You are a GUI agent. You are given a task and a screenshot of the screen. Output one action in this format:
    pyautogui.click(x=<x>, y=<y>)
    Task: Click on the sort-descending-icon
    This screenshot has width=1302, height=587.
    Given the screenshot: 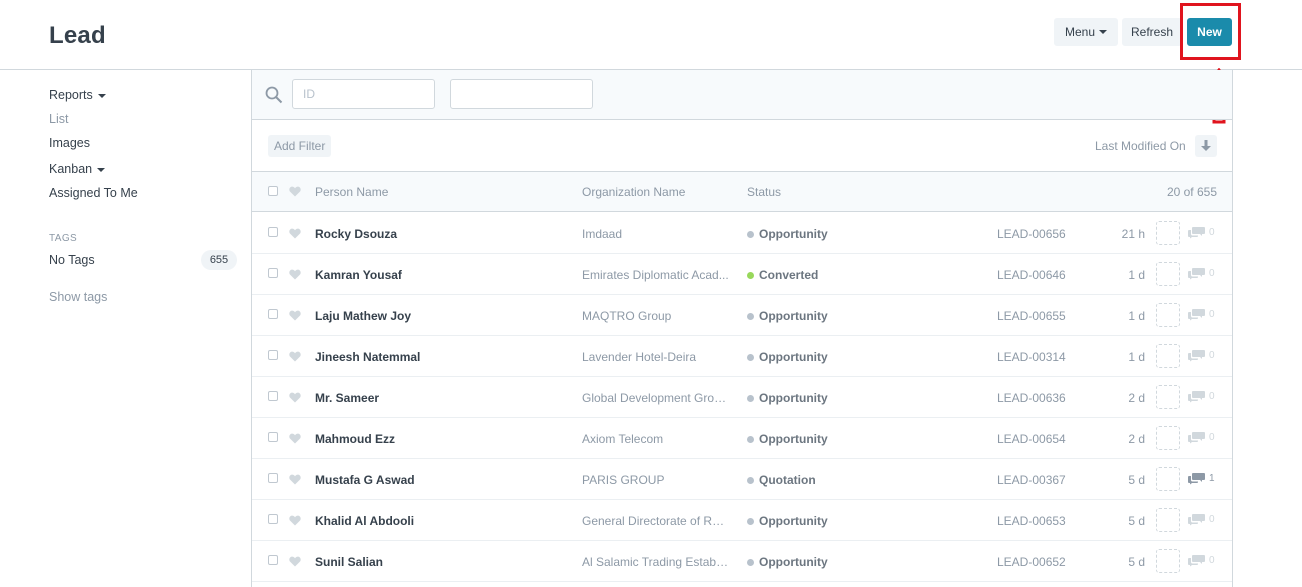 What is the action you would take?
    pyautogui.click(x=1206, y=145)
    